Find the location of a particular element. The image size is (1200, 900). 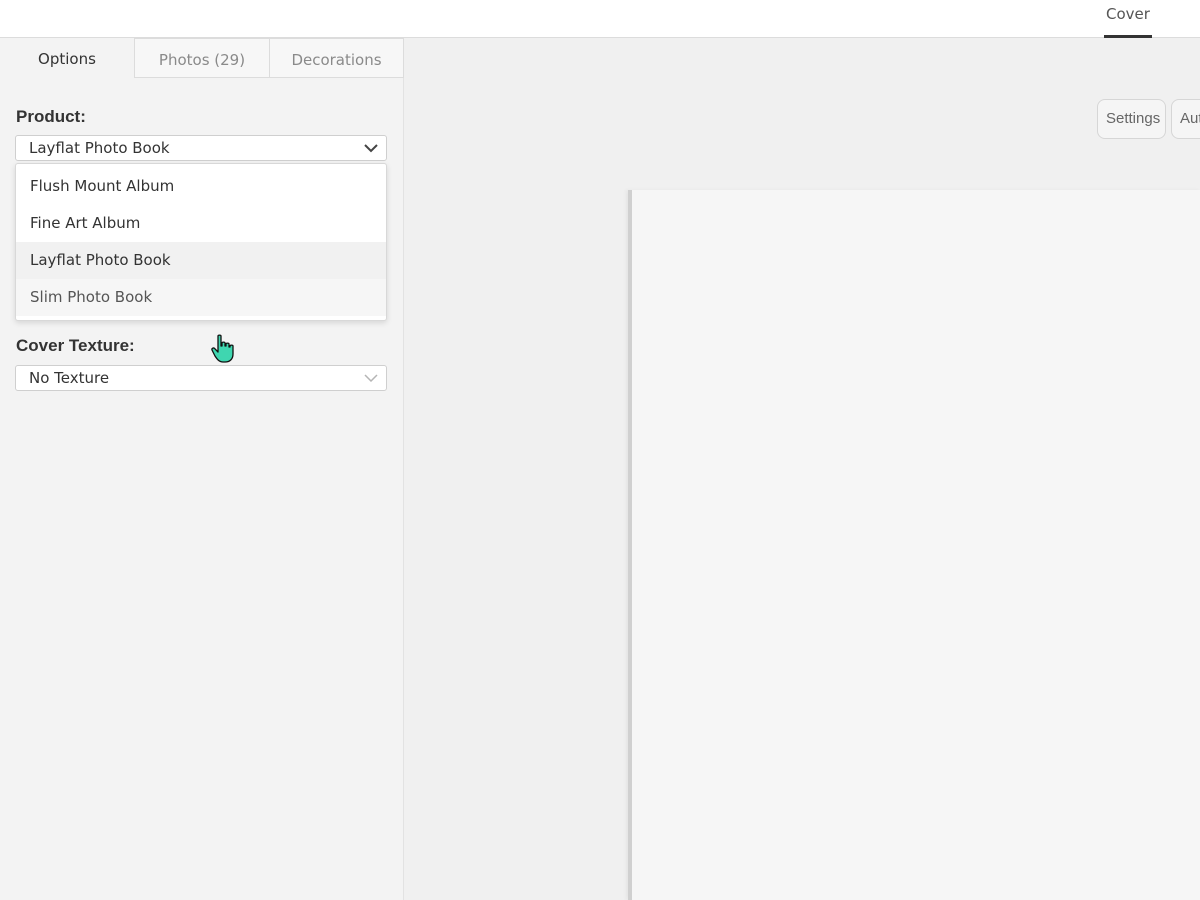

tab-cover-label: Cover is located at coordinates (1128, 14).